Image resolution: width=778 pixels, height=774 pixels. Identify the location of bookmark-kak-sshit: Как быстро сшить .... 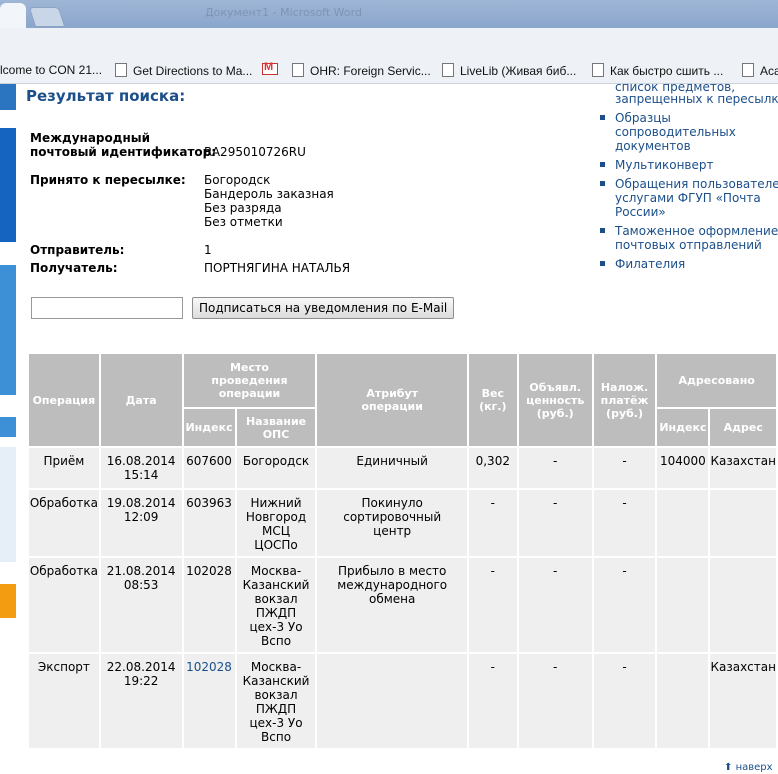
(657, 70).